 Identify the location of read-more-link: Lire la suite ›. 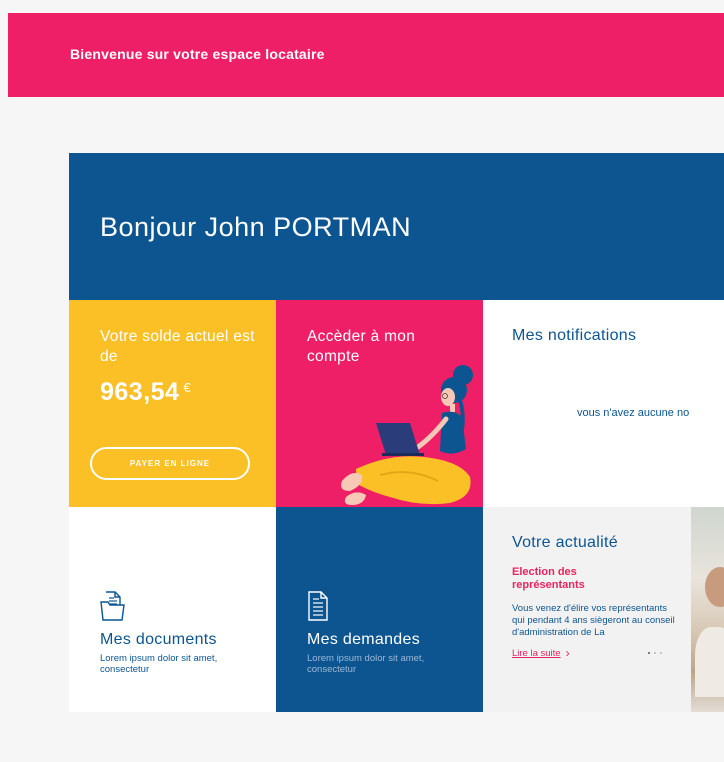
(541, 652).